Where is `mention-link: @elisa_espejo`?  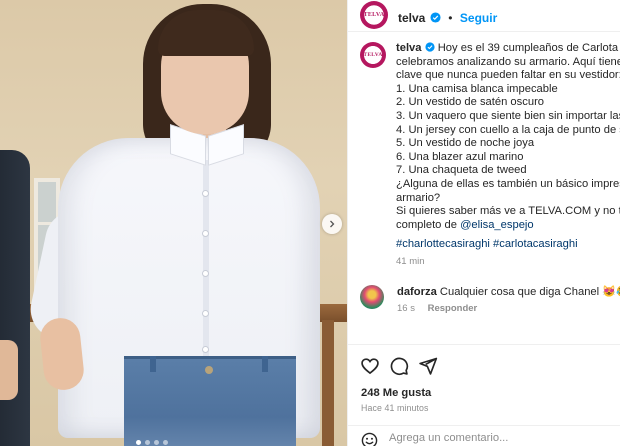 mention-link: @elisa_espejo is located at coordinates (497, 225).